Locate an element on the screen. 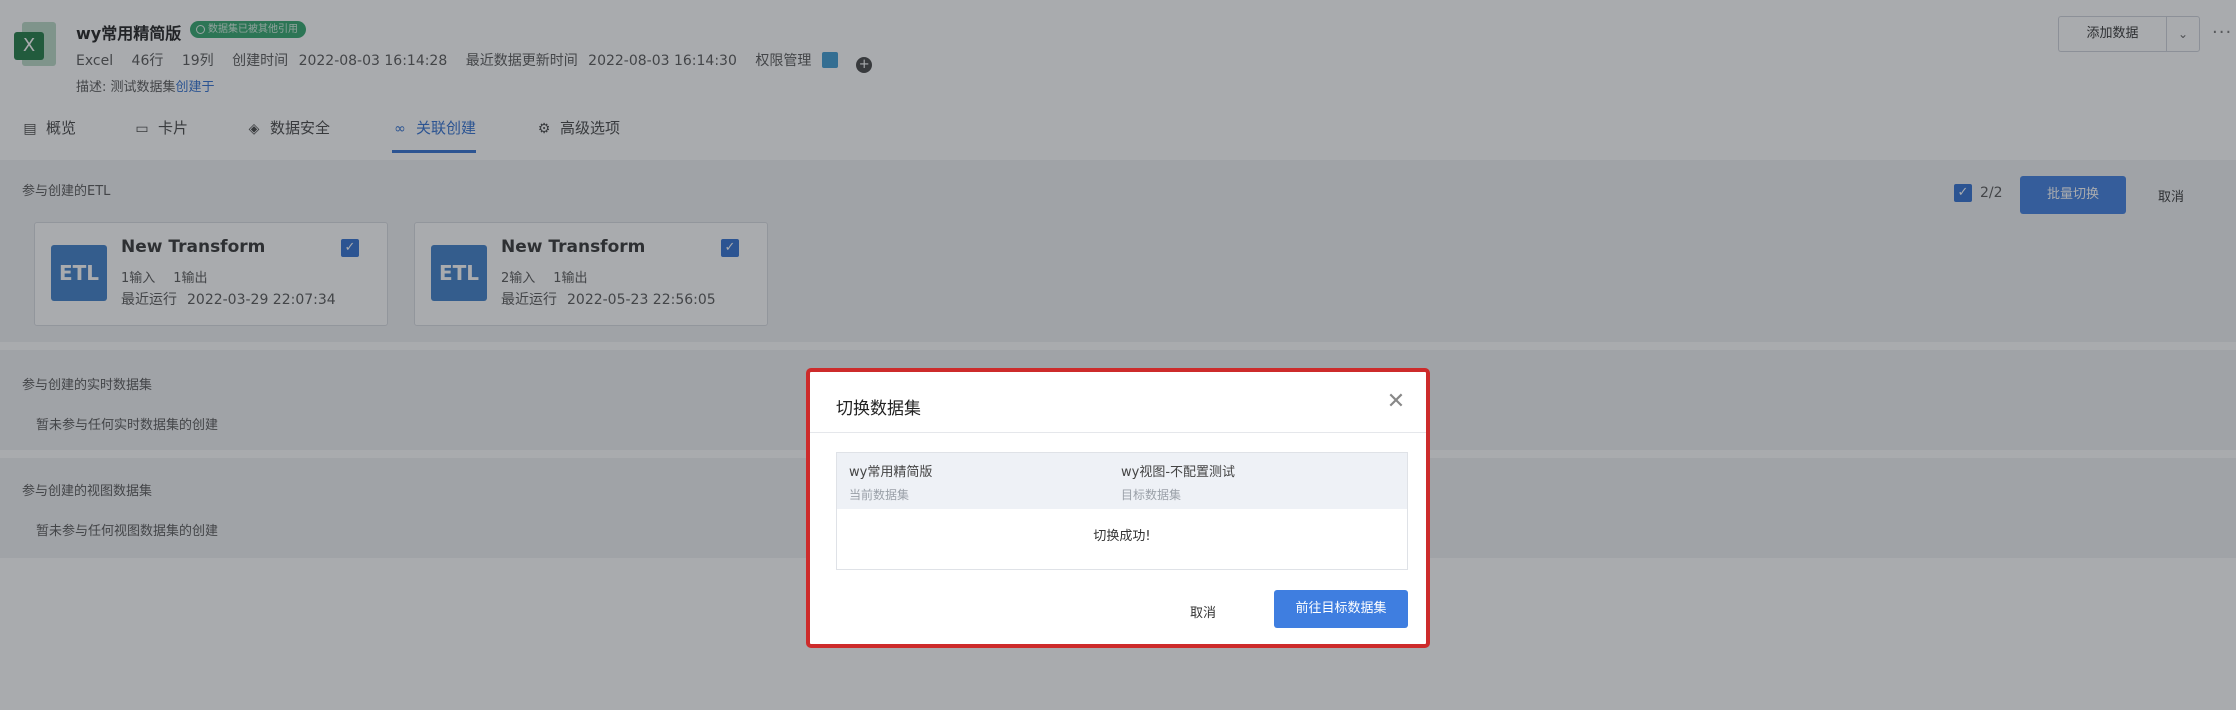  current-dataset-column: wy常用精简版 当前数据集 is located at coordinates (890, 482).